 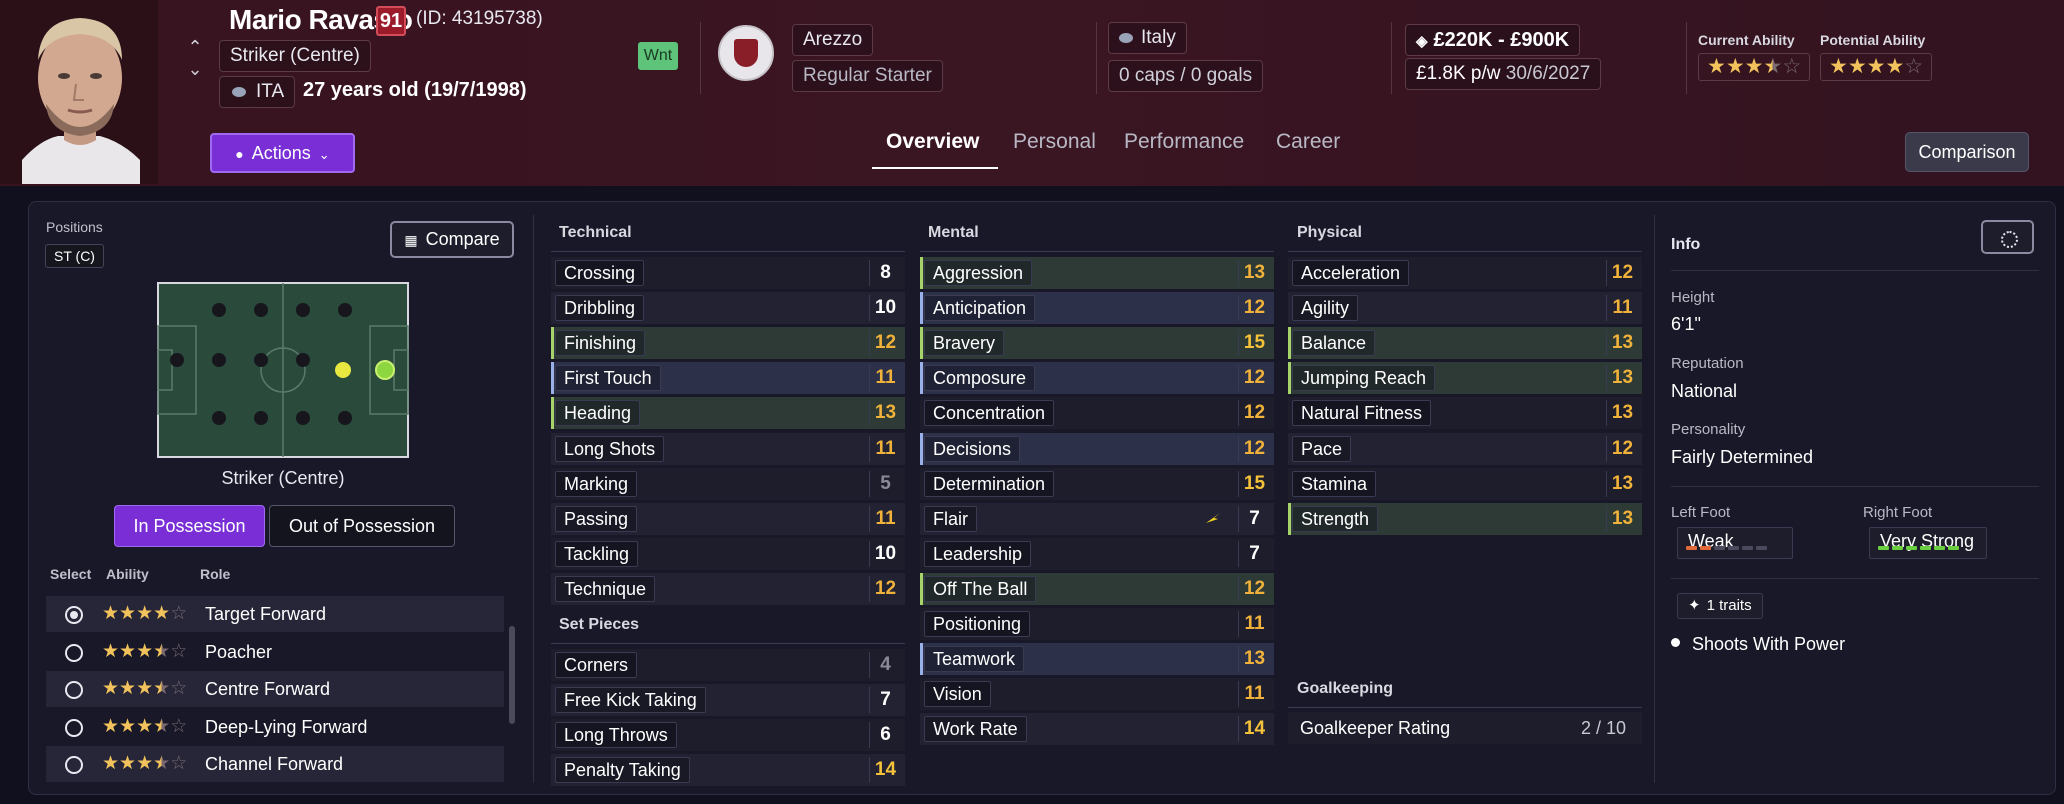 I want to click on attribute-row: Finishing 12, so click(x=728, y=343).